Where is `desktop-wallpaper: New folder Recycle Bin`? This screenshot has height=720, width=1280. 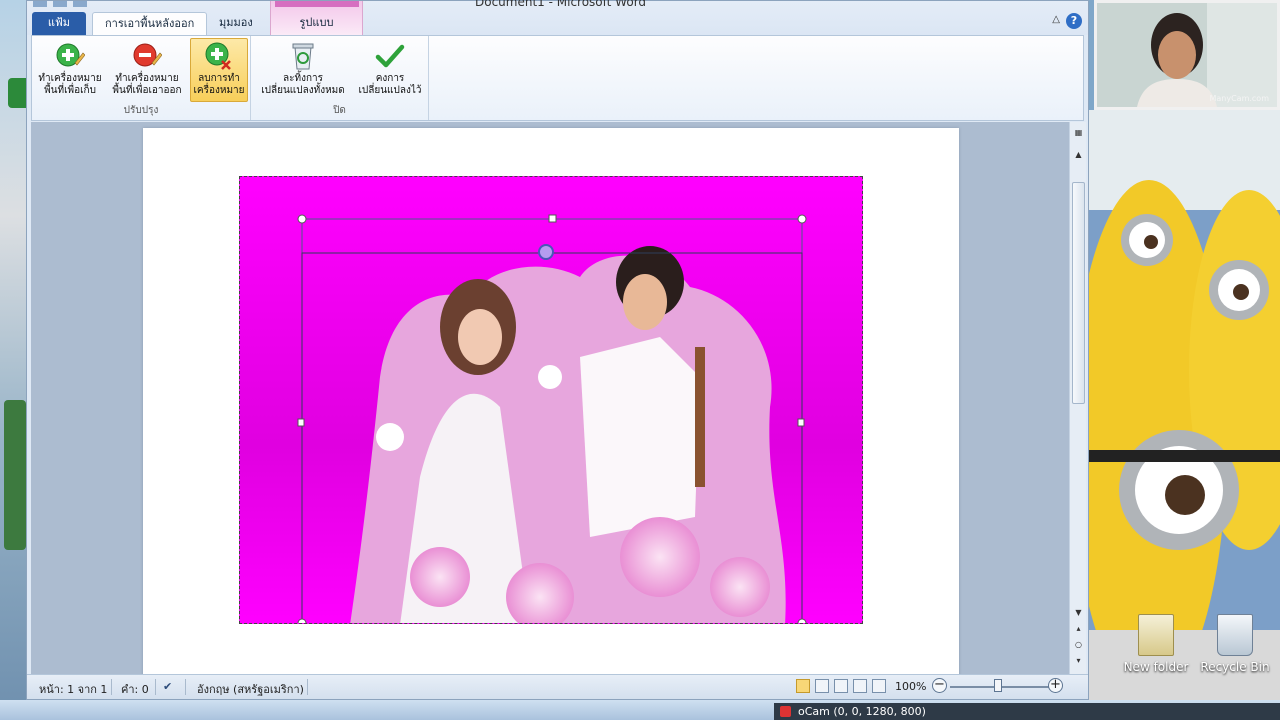 desktop-wallpaper: New folder Recycle Bin is located at coordinates (1184, 405).